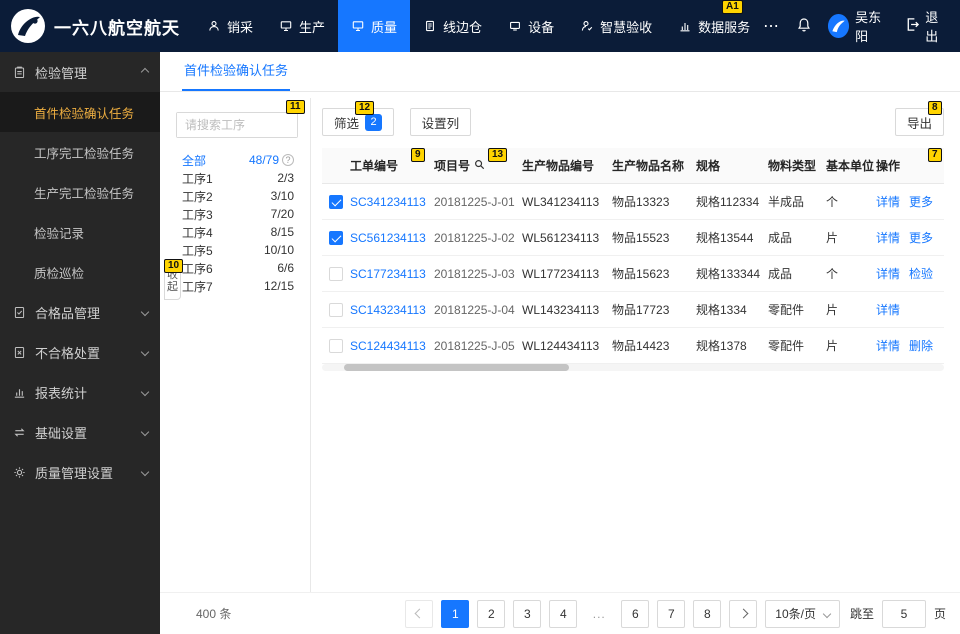 The width and height of the screenshot is (960, 634). I want to click on item-name: 物品17723, so click(641, 310).